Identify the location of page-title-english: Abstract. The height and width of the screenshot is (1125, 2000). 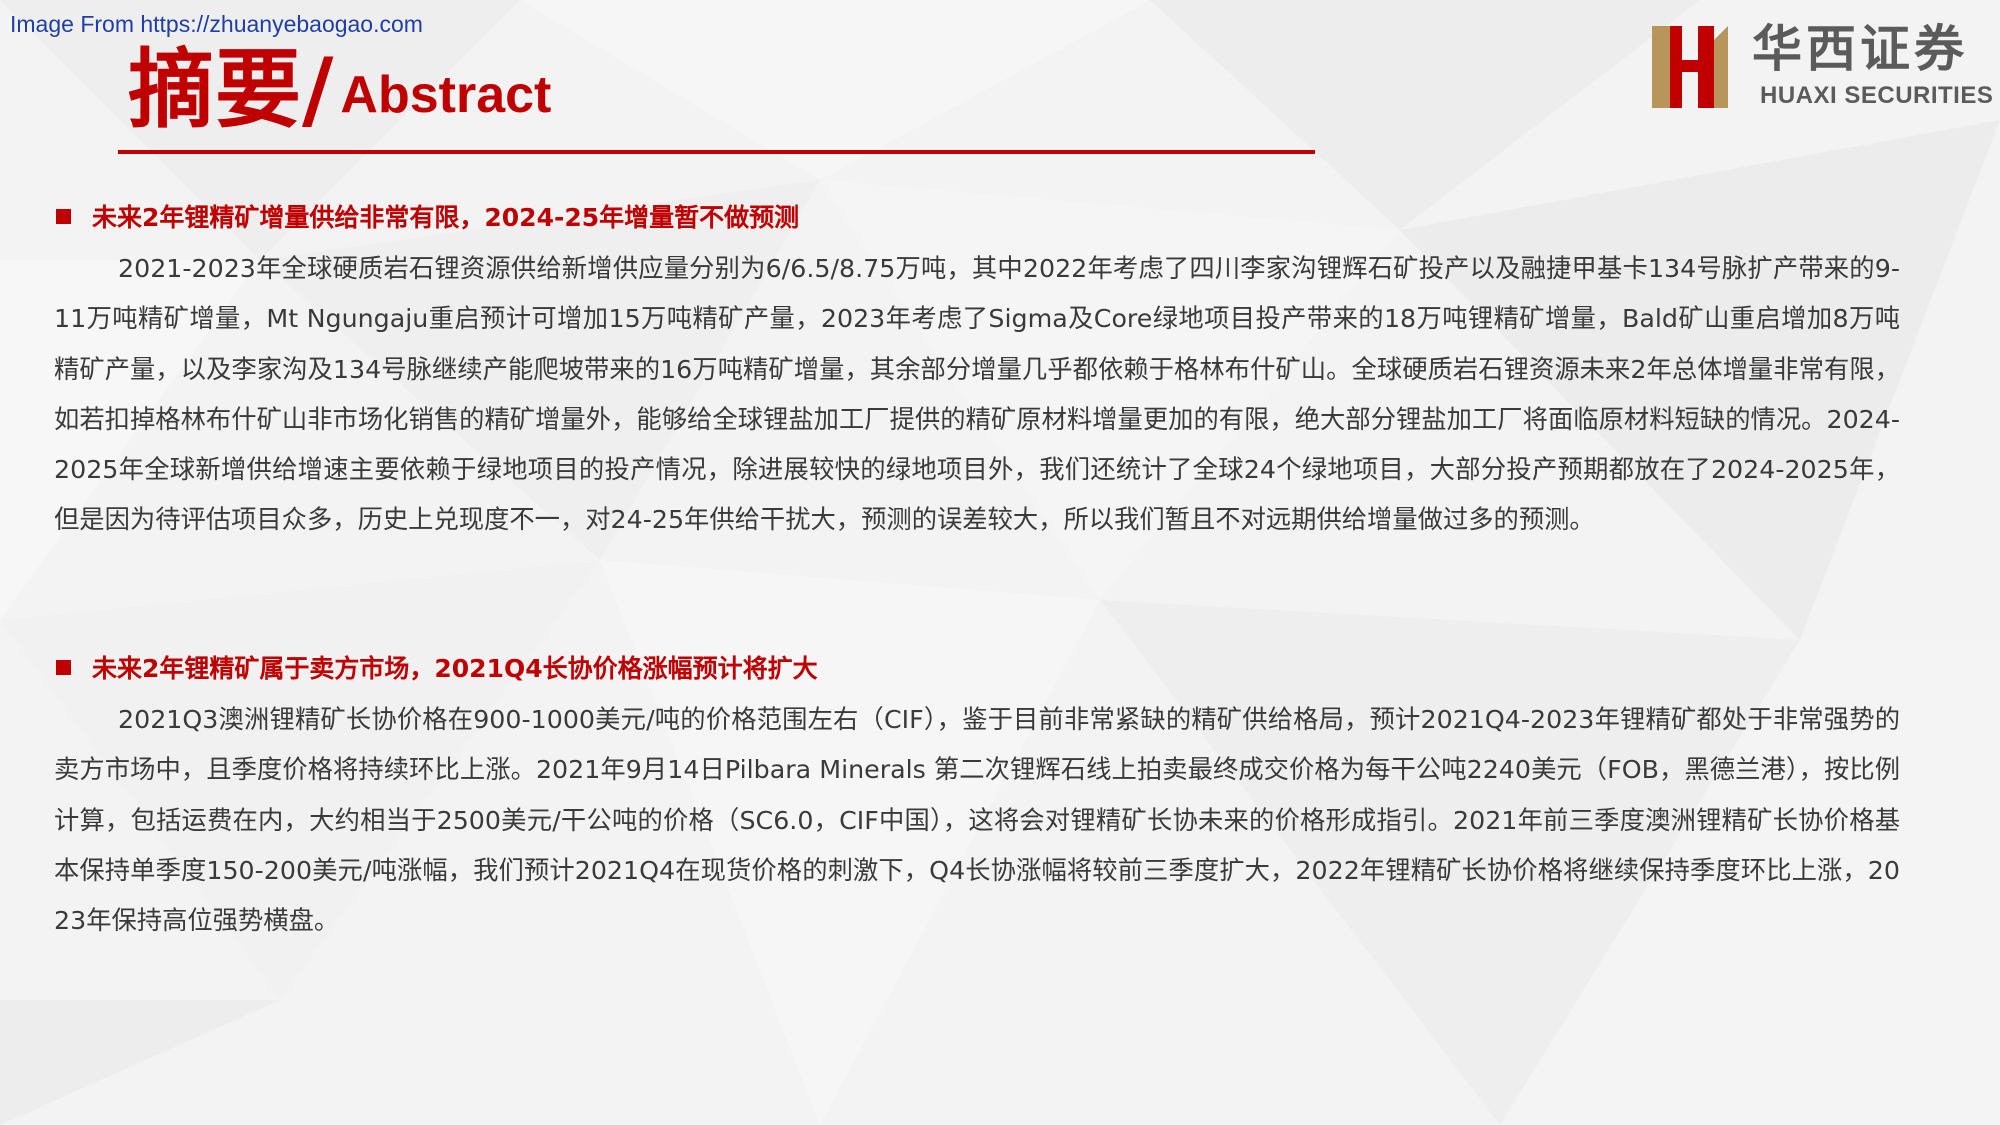
(446, 95).